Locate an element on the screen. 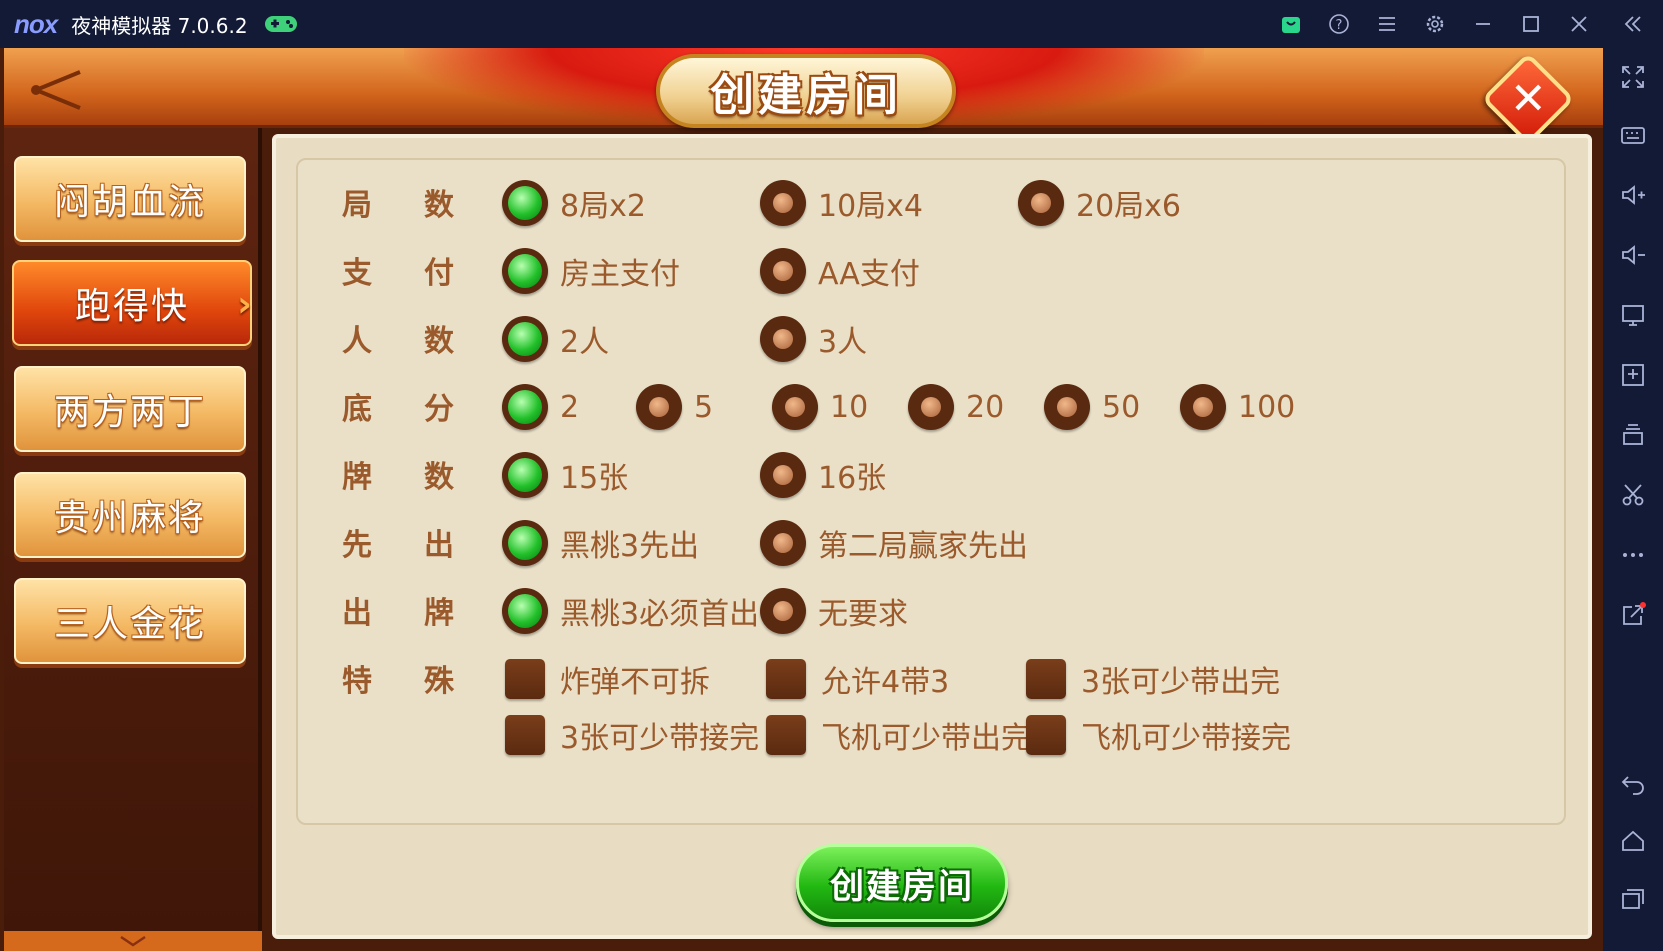  option-label: 黑桃3必须首出 is located at coordinates (660, 614).